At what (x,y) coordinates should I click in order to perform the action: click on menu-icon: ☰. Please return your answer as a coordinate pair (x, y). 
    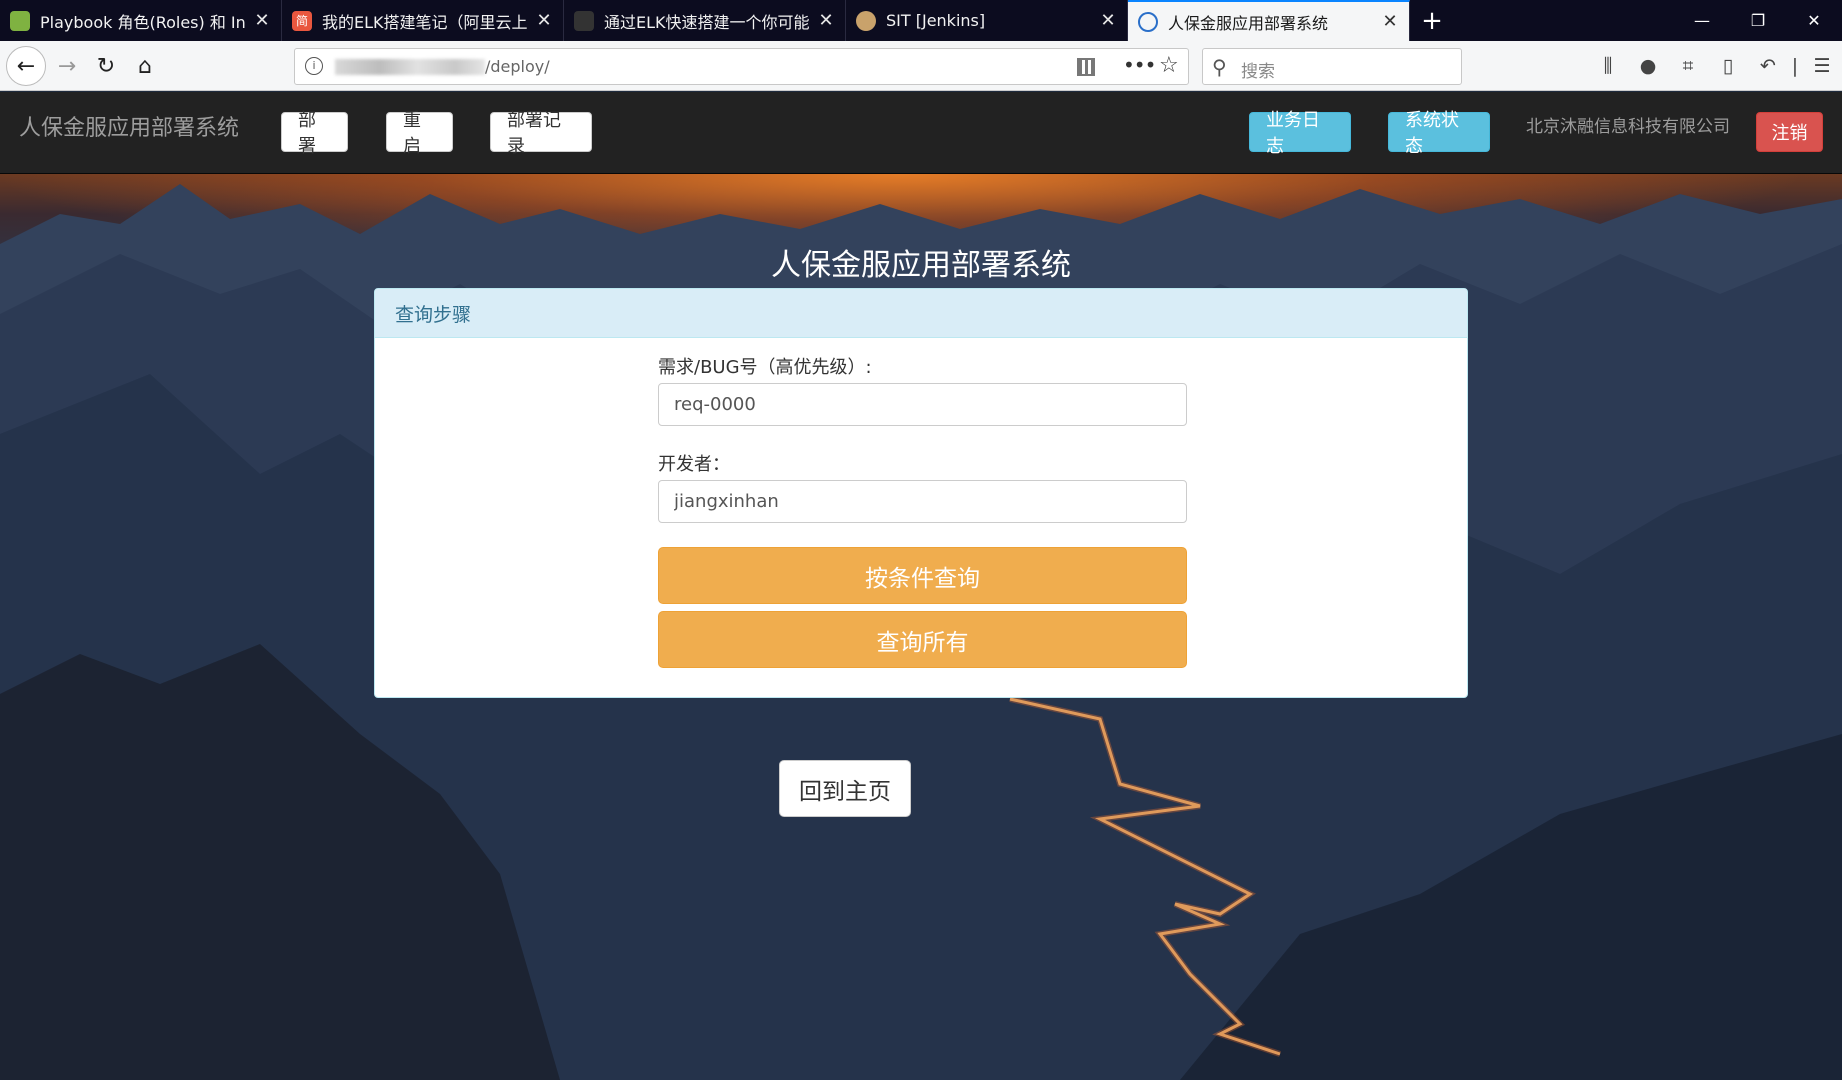
    Looking at the image, I should click on (1822, 66).